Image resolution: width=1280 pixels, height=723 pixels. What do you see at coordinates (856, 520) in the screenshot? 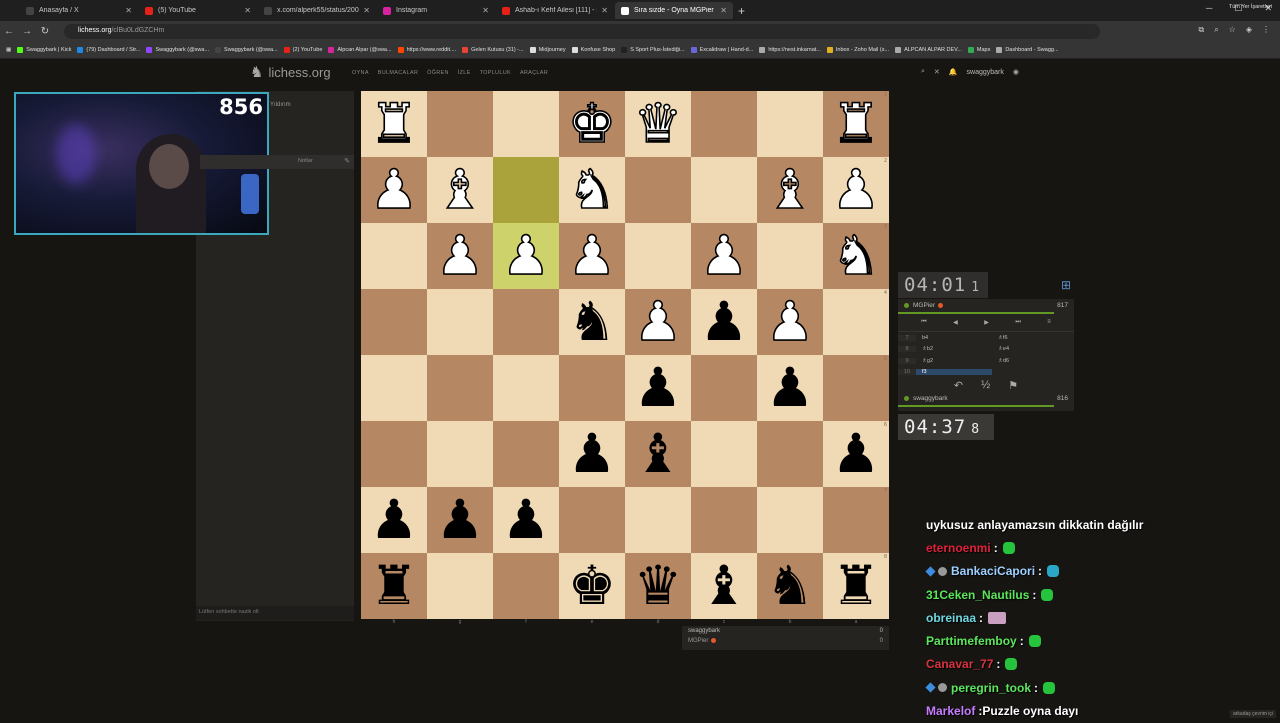
I see `board-square: 7` at bounding box center [856, 520].